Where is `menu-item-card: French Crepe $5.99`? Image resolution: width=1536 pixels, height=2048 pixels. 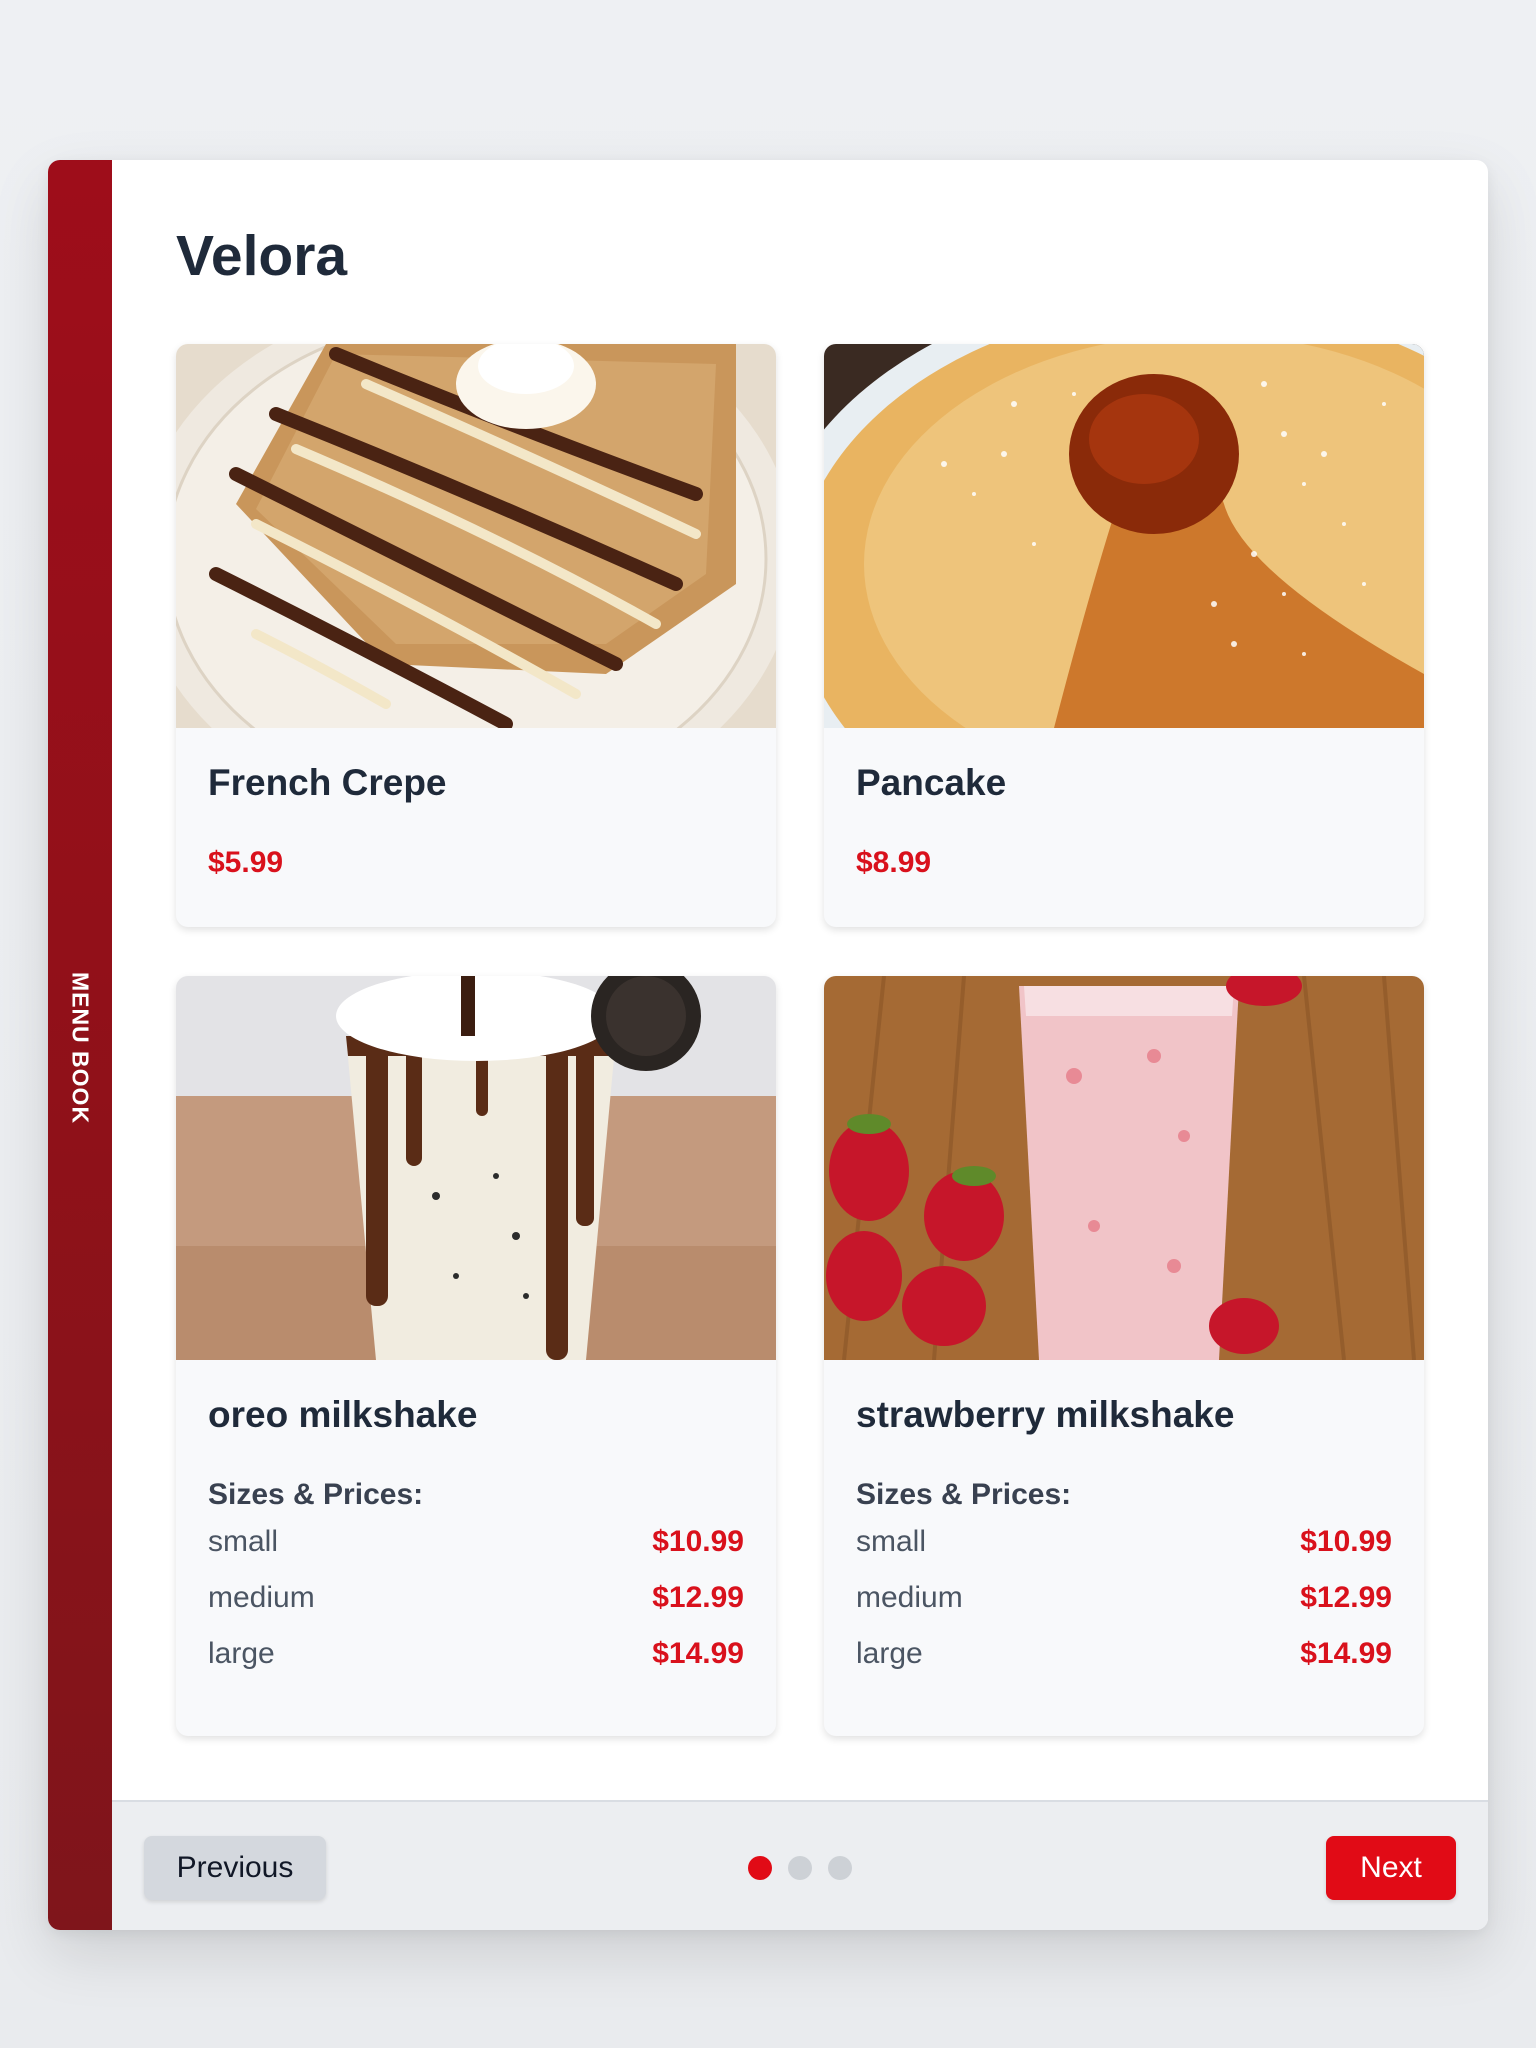 menu-item-card: French Crepe $5.99 is located at coordinates (476, 635).